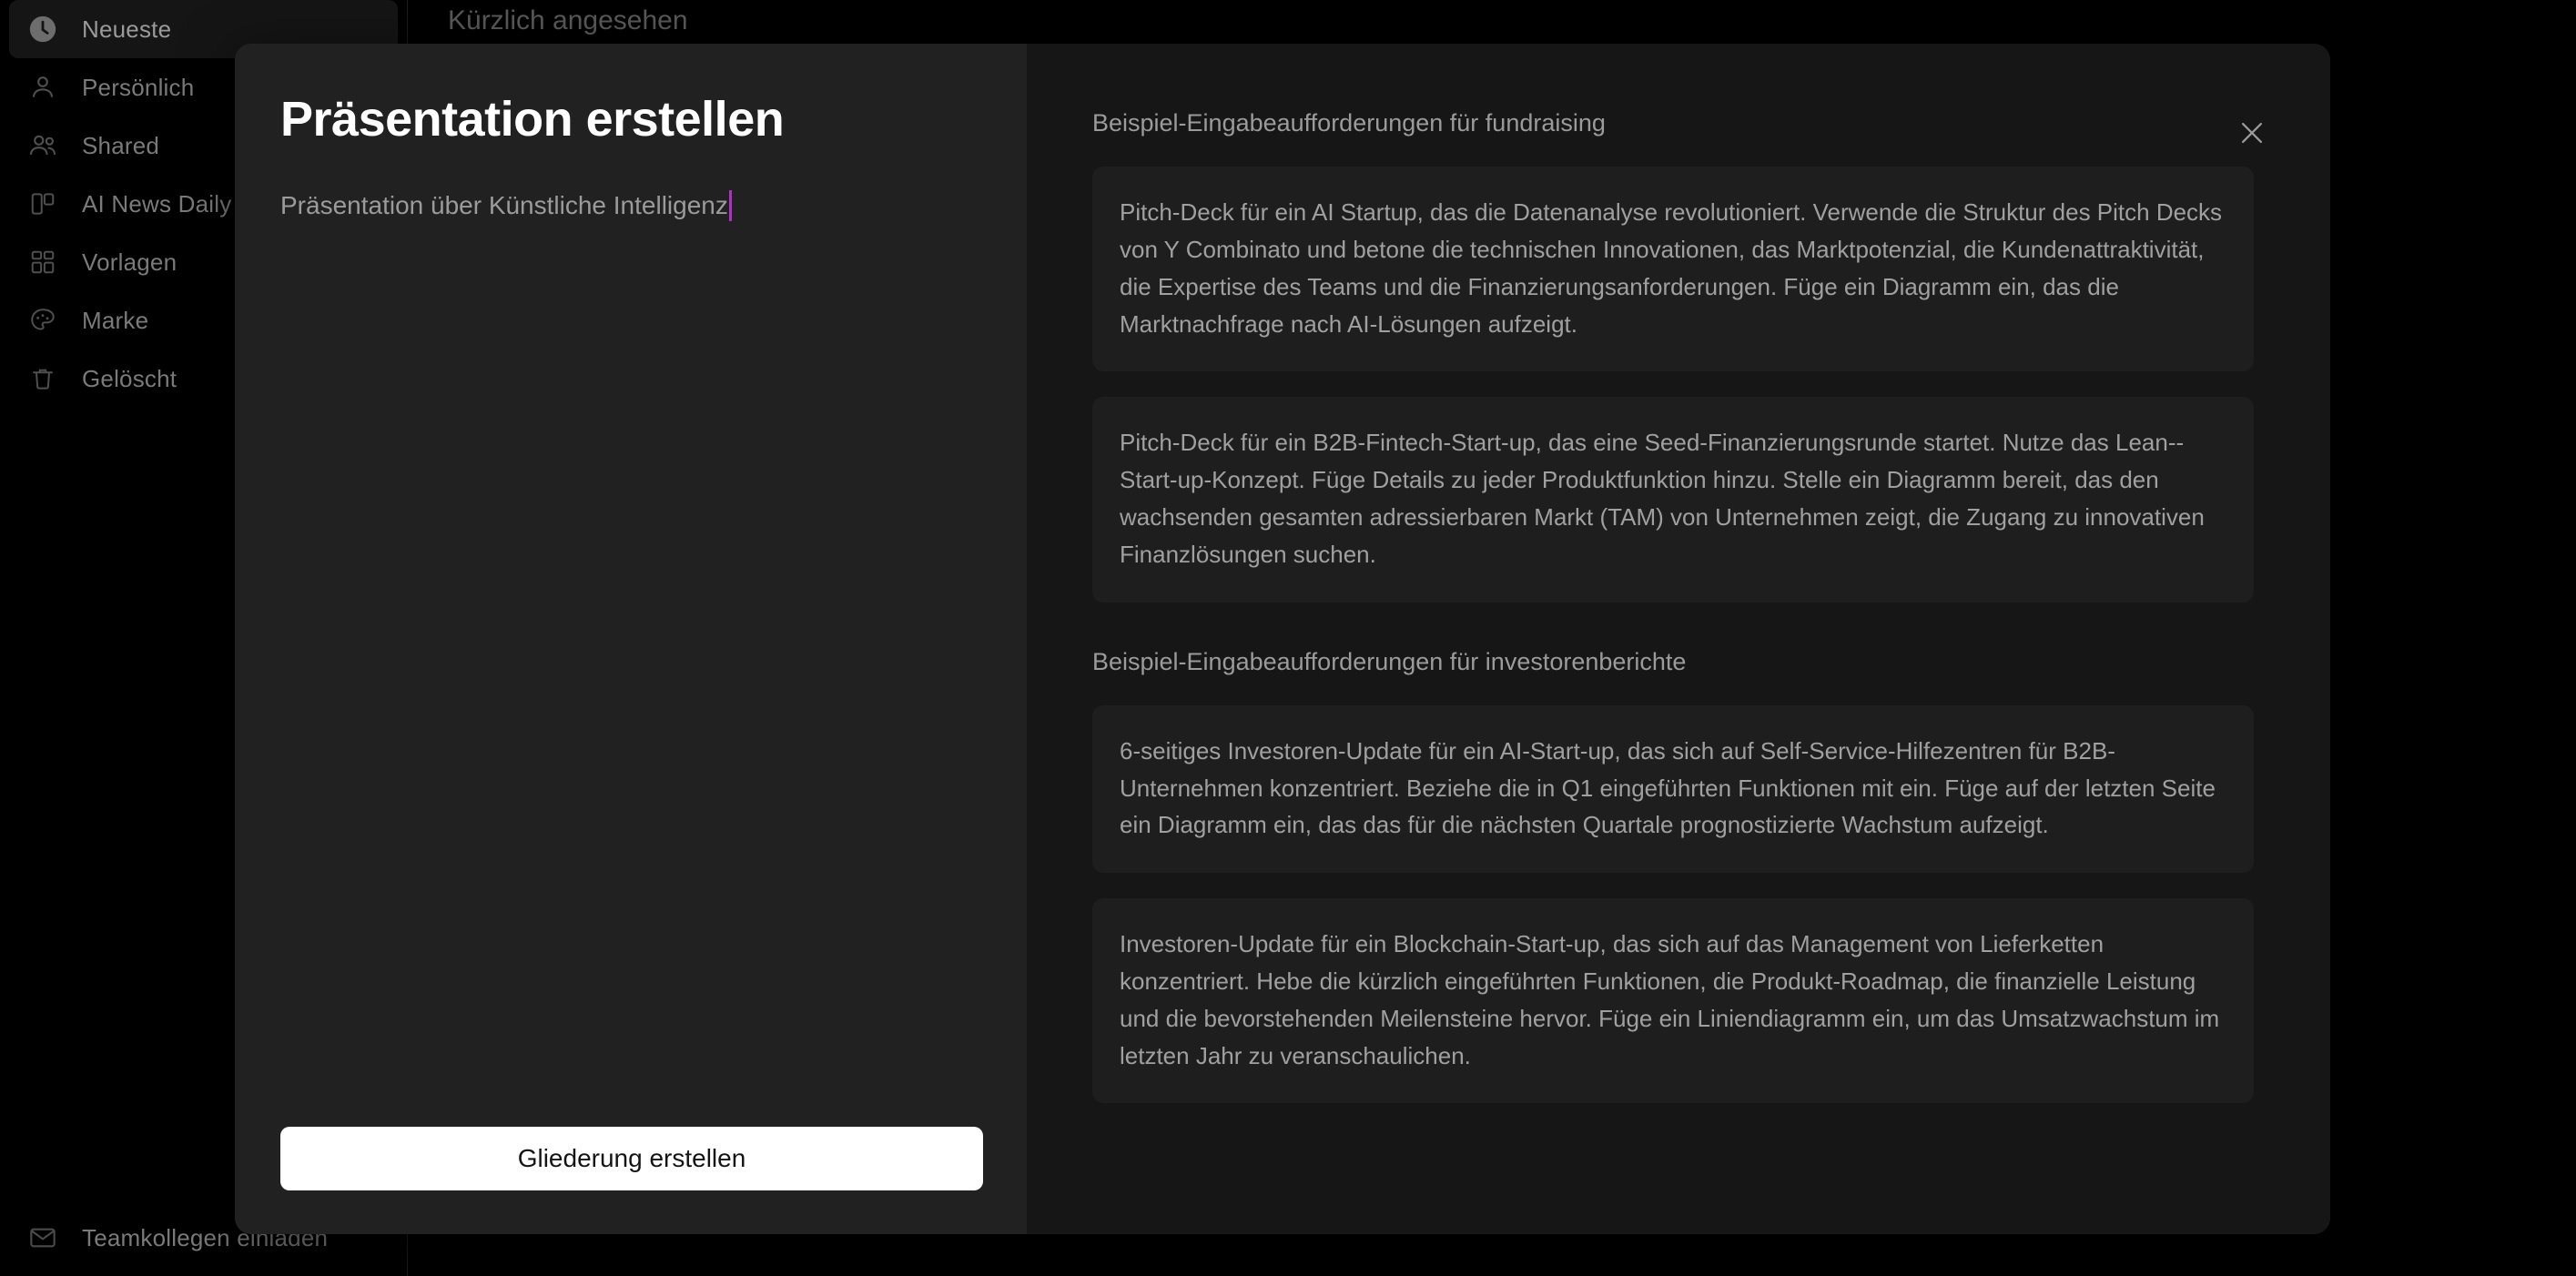 This screenshot has width=2576, height=1276. What do you see at coordinates (115, 320) in the screenshot?
I see `sidebar-item-label: Marke` at bounding box center [115, 320].